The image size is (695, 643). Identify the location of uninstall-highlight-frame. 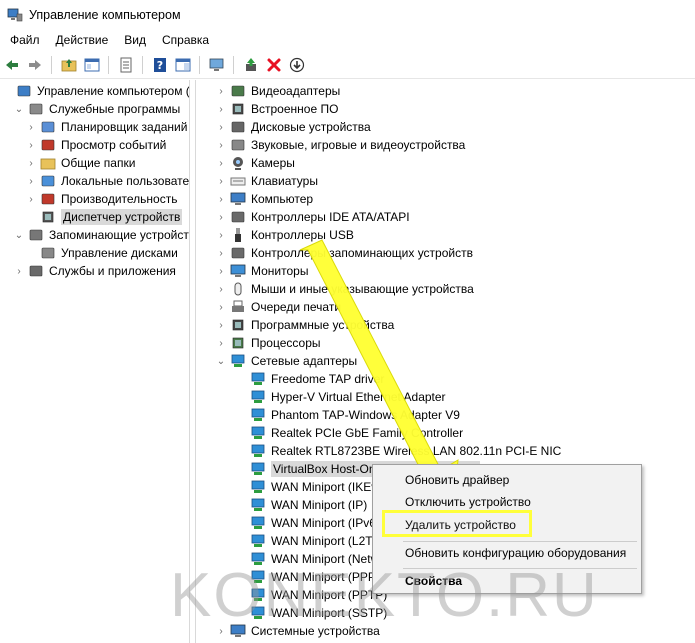
(457, 523).